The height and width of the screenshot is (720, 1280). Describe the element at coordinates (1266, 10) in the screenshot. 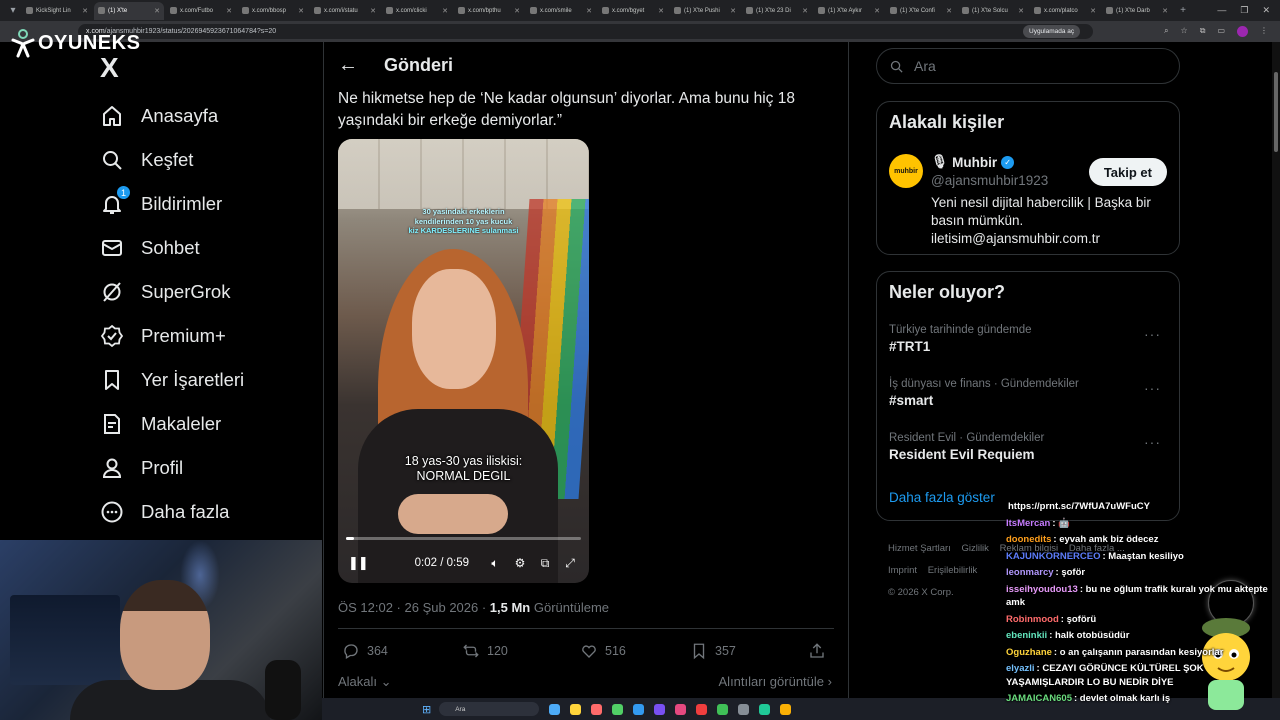

I see `close-window-icon: ✕` at that location.